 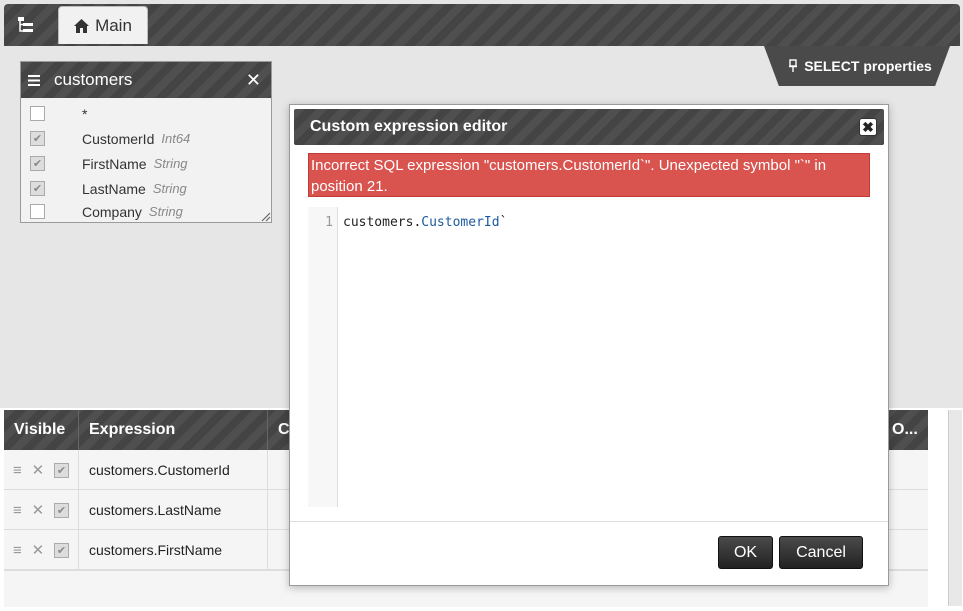 I want to click on pin-icon, so click(x=793, y=65).